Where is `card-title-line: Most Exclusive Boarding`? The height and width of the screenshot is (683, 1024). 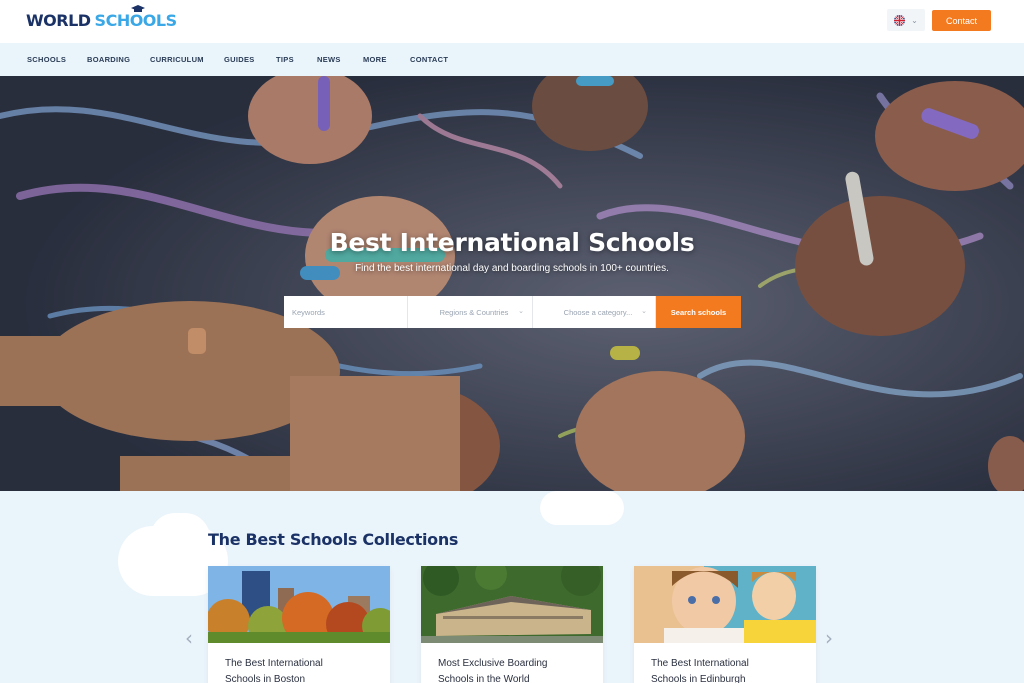 card-title-line: Most Exclusive Boarding is located at coordinates (493, 663).